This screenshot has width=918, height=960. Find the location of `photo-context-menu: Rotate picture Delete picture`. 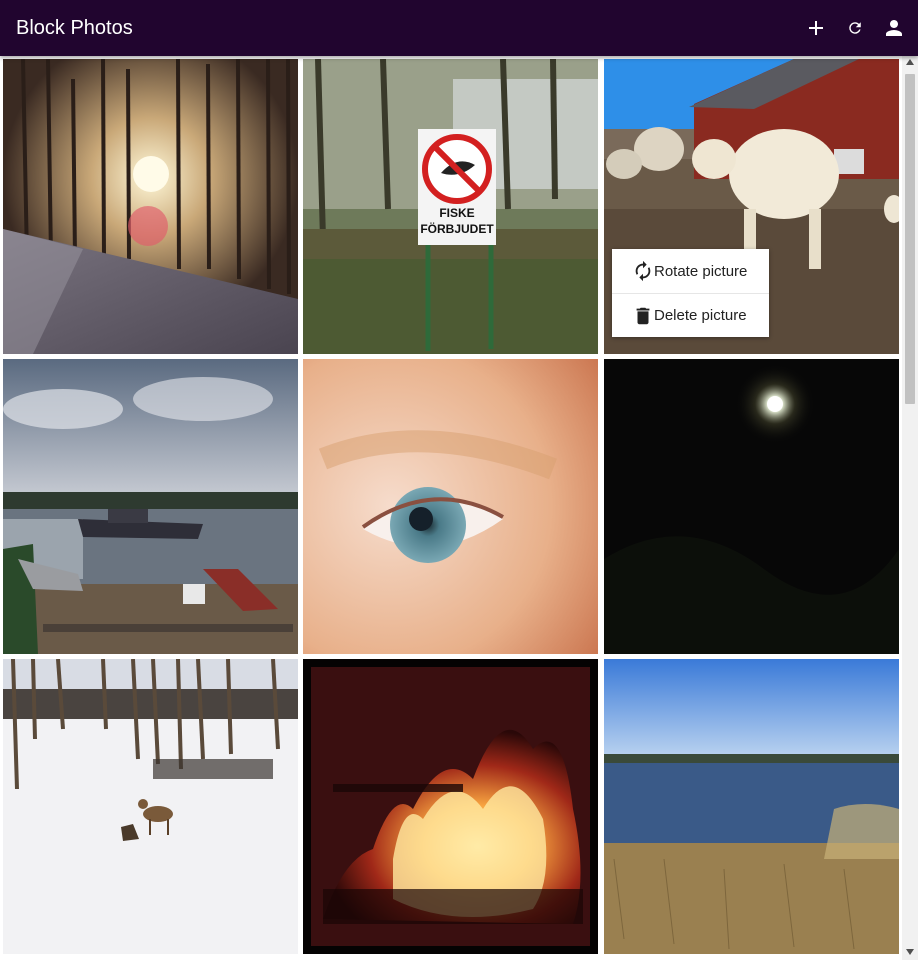

photo-context-menu: Rotate picture Delete picture is located at coordinates (690, 293).